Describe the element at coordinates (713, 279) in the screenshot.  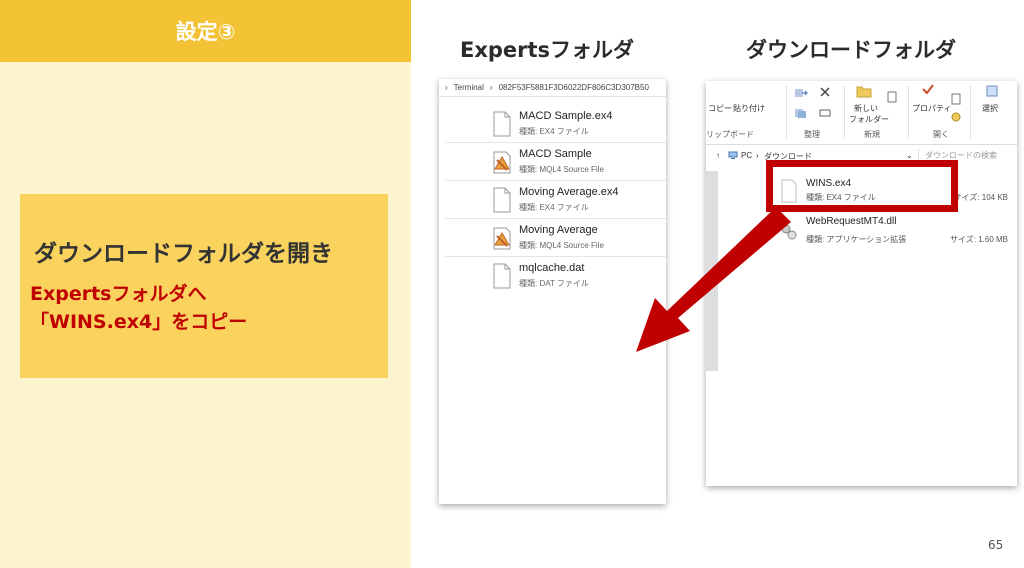
I see `copy-direction-arrow` at that location.